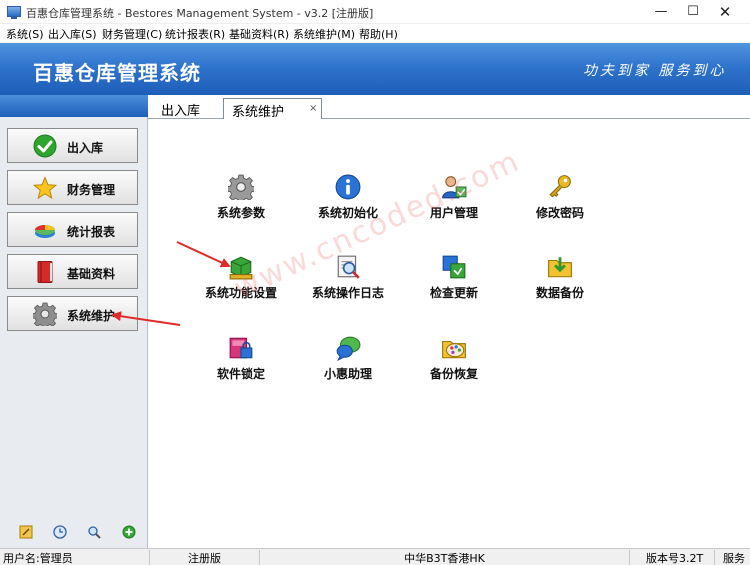 Image resolution: width=750 pixels, height=565 pixels. What do you see at coordinates (348, 284) in the screenshot?
I see `tile-operation-log: 系统操作日志` at bounding box center [348, 284].